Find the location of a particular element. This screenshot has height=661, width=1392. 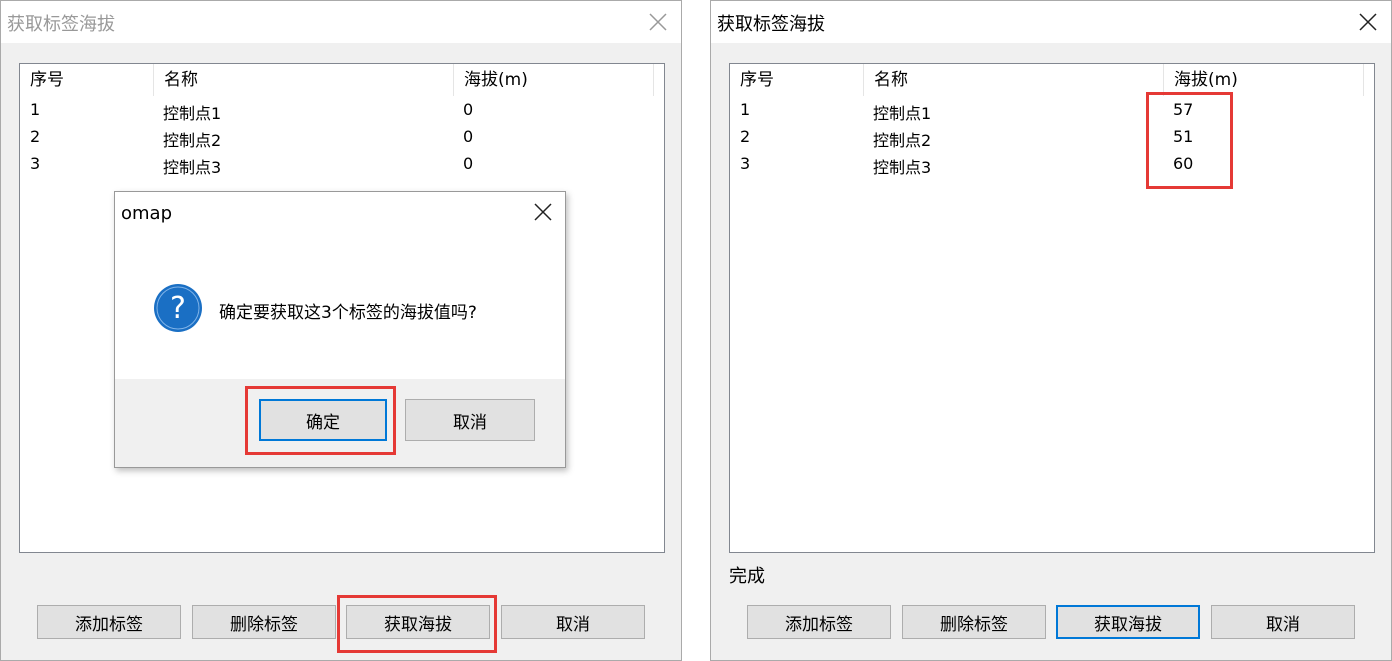

row-elevation: 60 is located at coordinates (1183, 163).